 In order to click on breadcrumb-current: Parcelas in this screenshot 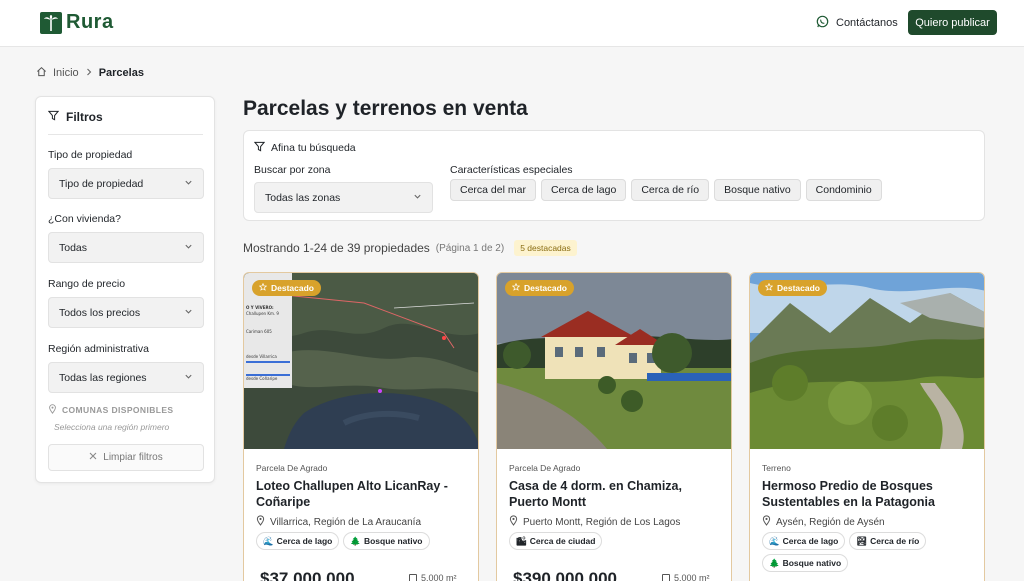, I will do `click(121, 73)`.